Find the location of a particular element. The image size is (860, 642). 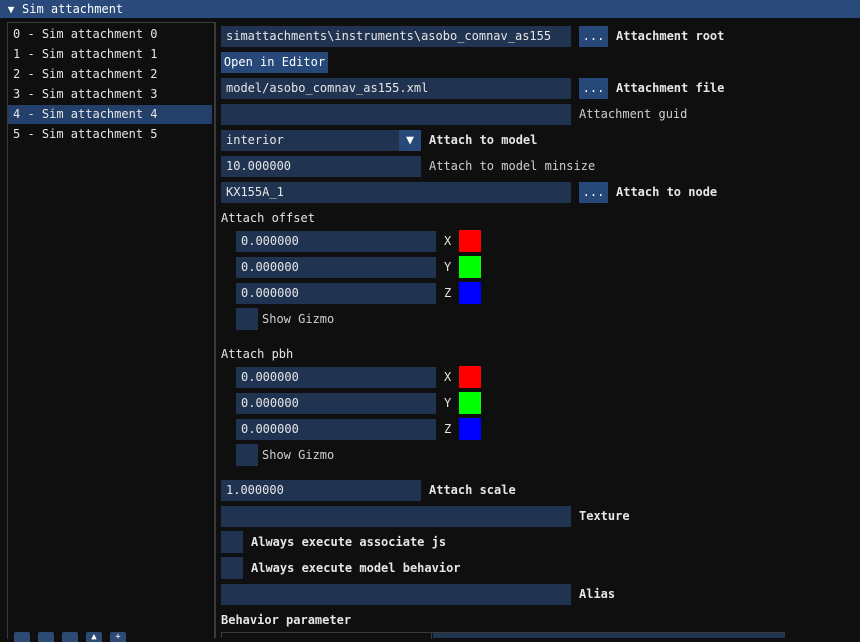

list-item-selected: 4 - Sim attachment 4 is located at coordinates (110, 114).